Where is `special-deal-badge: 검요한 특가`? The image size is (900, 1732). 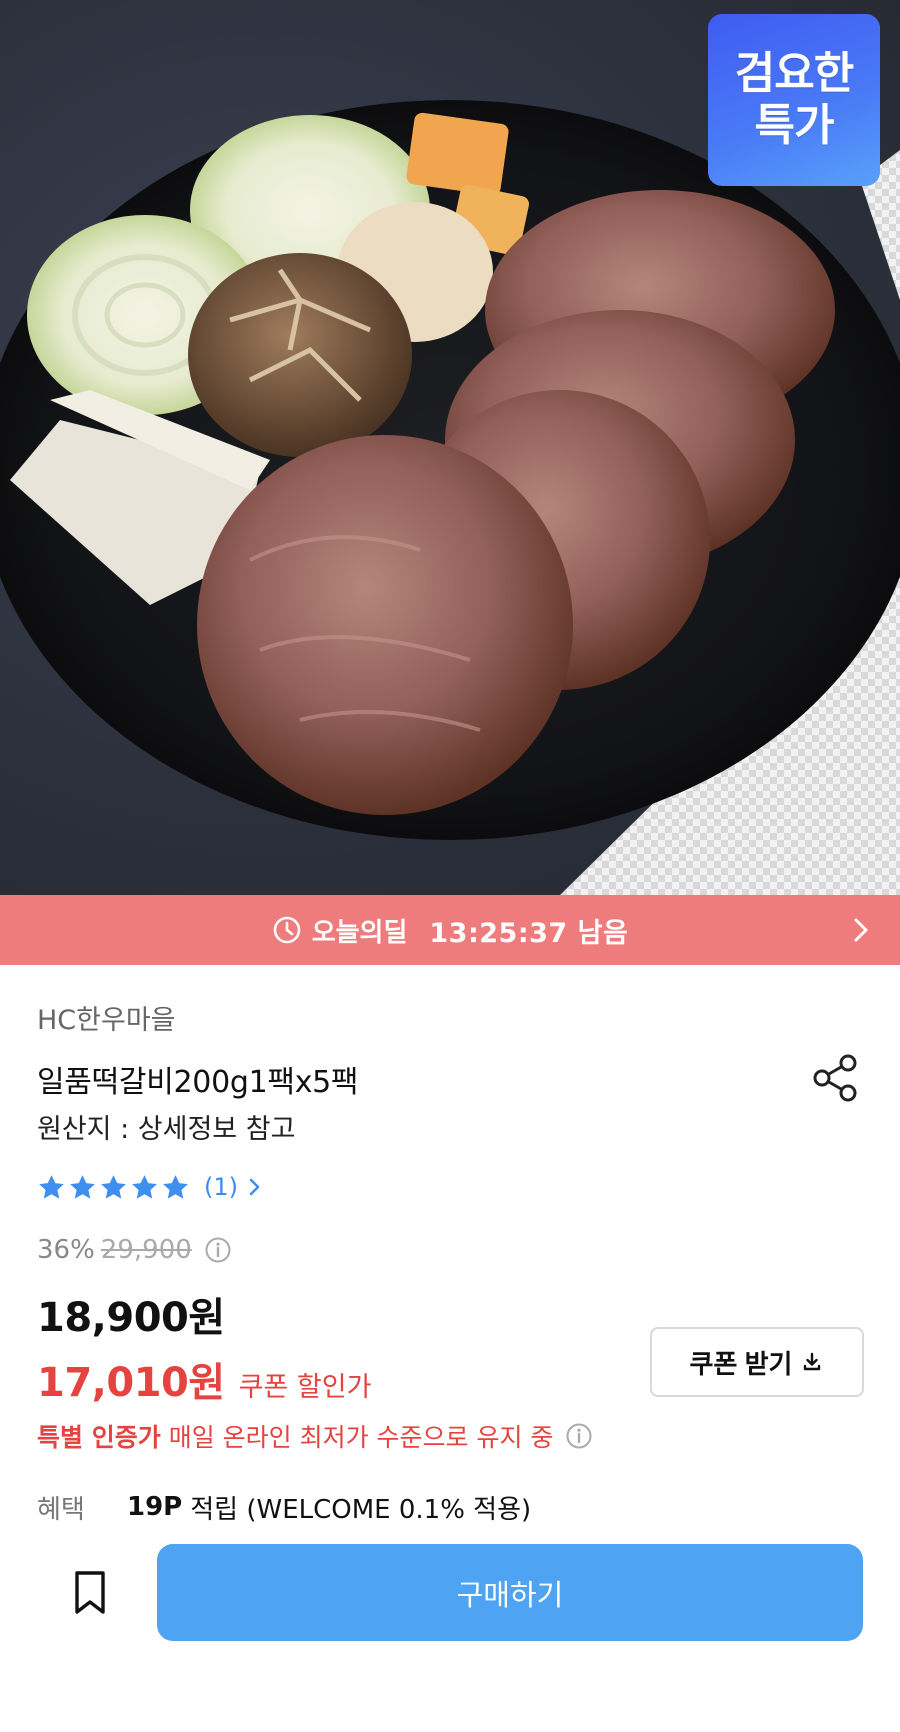
special-deal-badge: 검요한 특가 is located at coordinates (794, 100).